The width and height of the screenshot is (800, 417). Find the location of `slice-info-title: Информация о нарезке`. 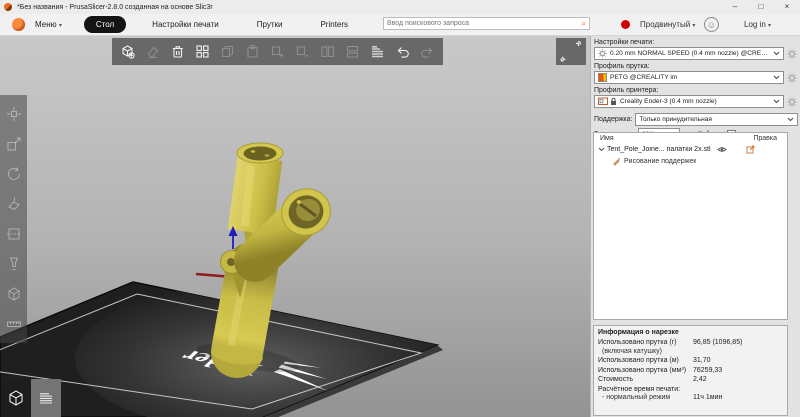

slice-info-title: Информация о нарезке is located at coordinates (638, 332).